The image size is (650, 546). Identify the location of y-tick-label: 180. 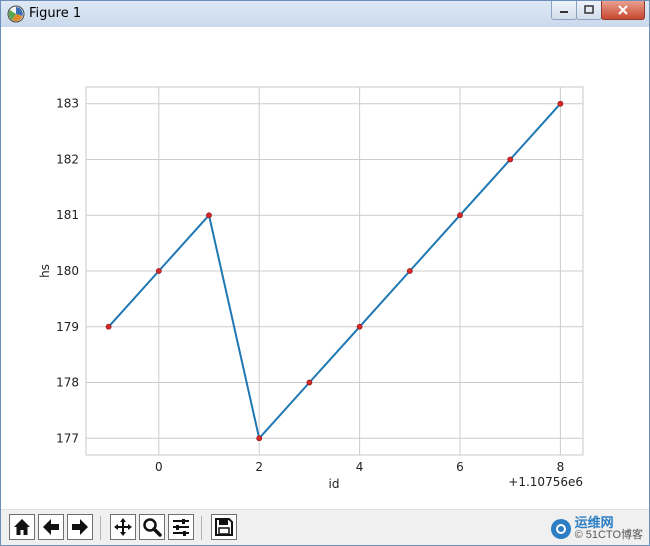
(67, 271).